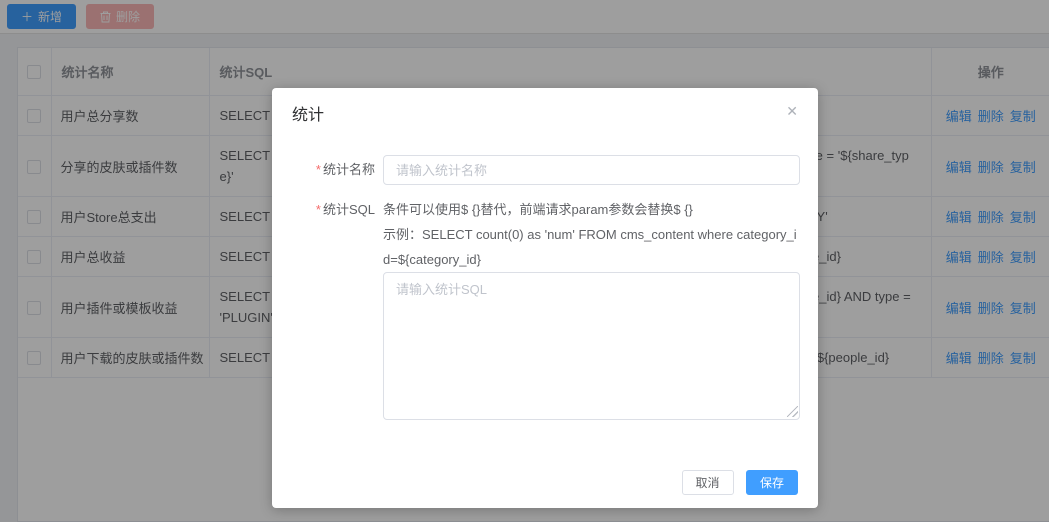 Image resolution: width=1049 pixels, height=522 pixels. I want to click on dialog-header: 统计 ✕, so click(545, 107).